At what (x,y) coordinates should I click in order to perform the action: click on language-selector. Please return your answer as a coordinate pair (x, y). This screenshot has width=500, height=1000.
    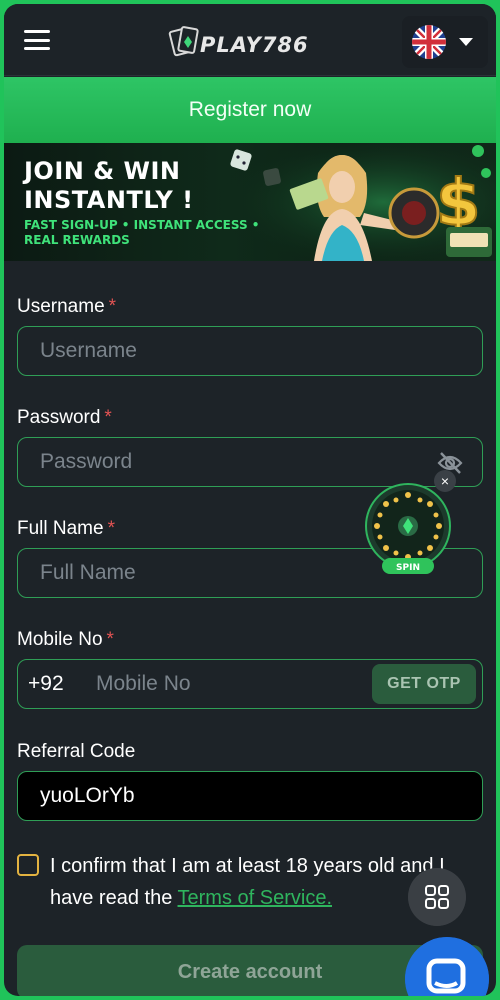
    Looking at the image, I should click on (445, 42).